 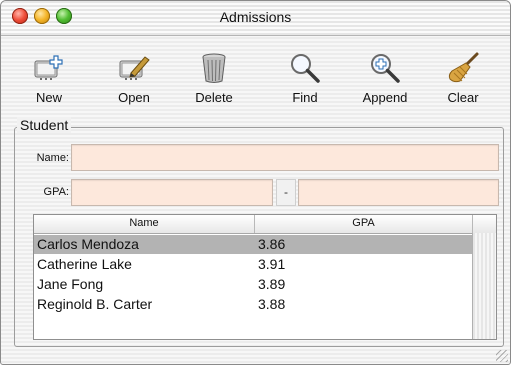 I want to click on append-button: Append, so click(x=385, y=76).